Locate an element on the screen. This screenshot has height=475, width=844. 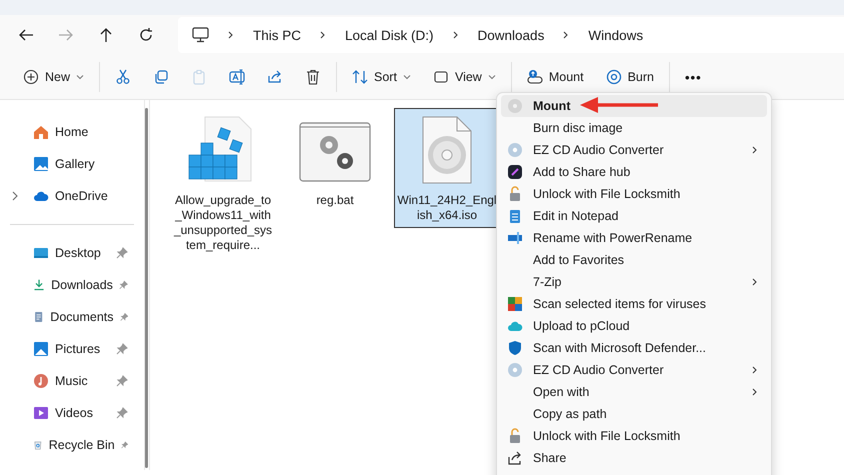
menu-item: Burn disc image is located at coordinates (634, 128).